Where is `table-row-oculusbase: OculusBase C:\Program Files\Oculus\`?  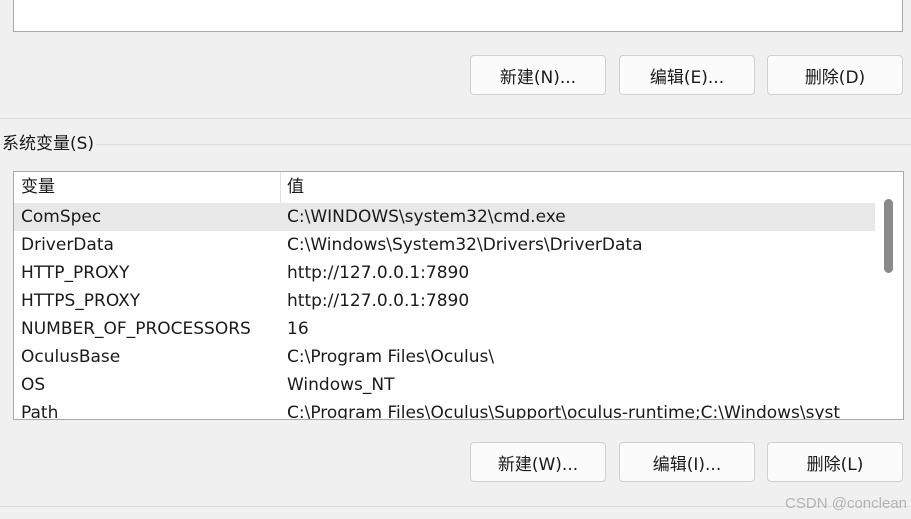 table-row-oculusbase: OculusBase C:\Program Files\Oculus\ is located at coordinates (445, 357).